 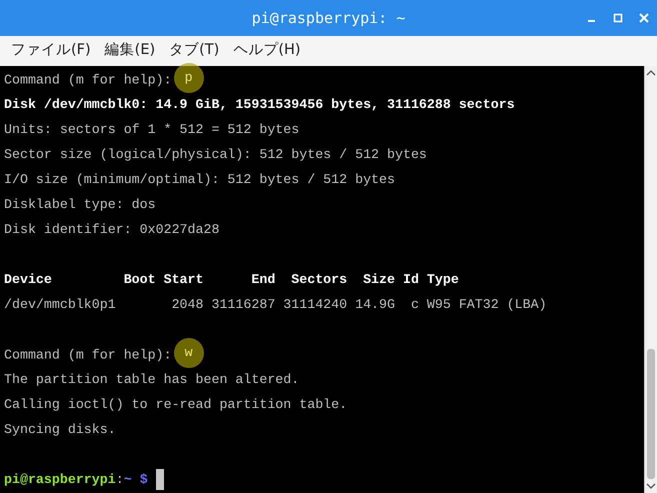 What do you see at coordinates (618, 18) in the screenshot?
I see `maximize-icon` at bounding box center [618, 18].